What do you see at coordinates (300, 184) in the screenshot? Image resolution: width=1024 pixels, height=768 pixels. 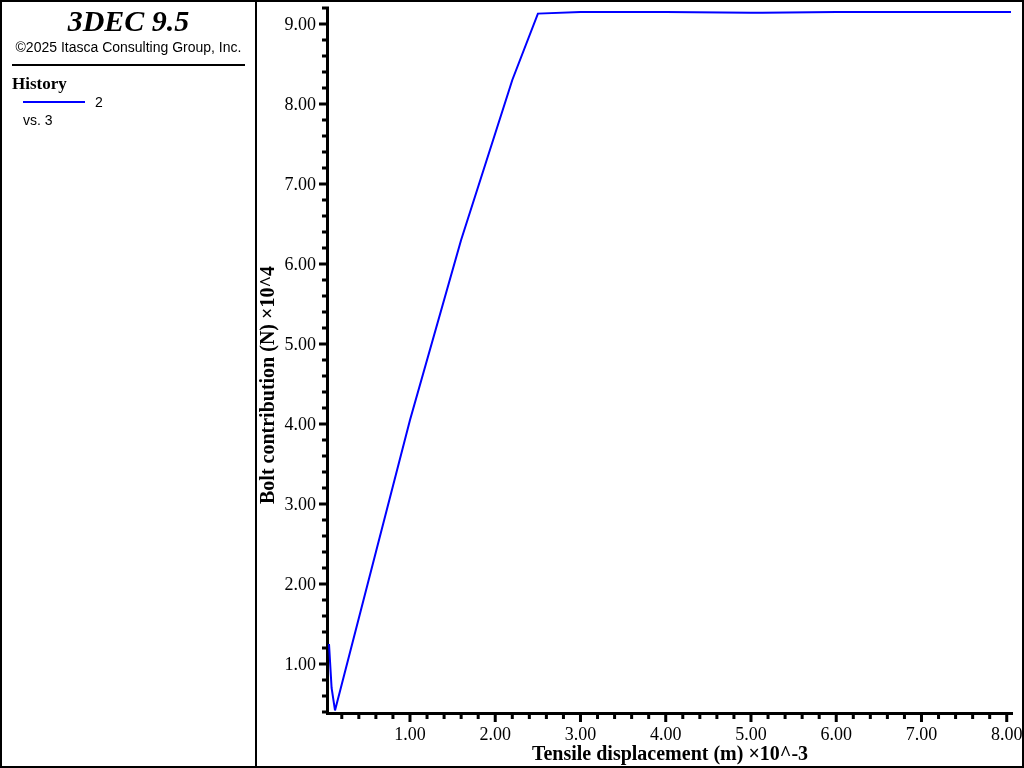 I see `y-tick-label: 7.00` at bounding box center [300, 184].